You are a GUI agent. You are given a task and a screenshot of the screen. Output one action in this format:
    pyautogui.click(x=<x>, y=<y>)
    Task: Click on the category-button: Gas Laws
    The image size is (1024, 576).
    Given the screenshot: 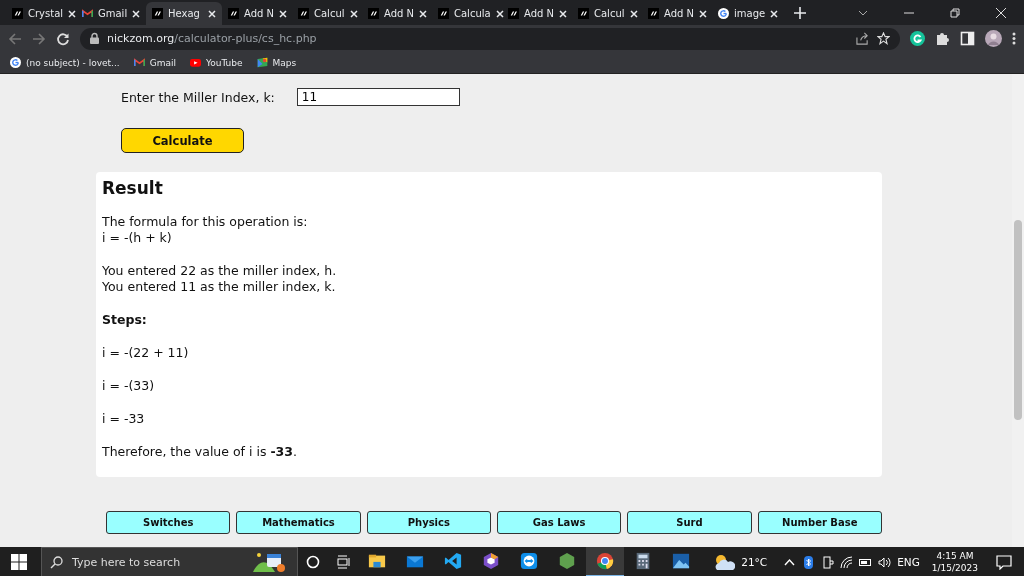 What is the action you would take?
    pyautogui.click(x=559, y=522)
    